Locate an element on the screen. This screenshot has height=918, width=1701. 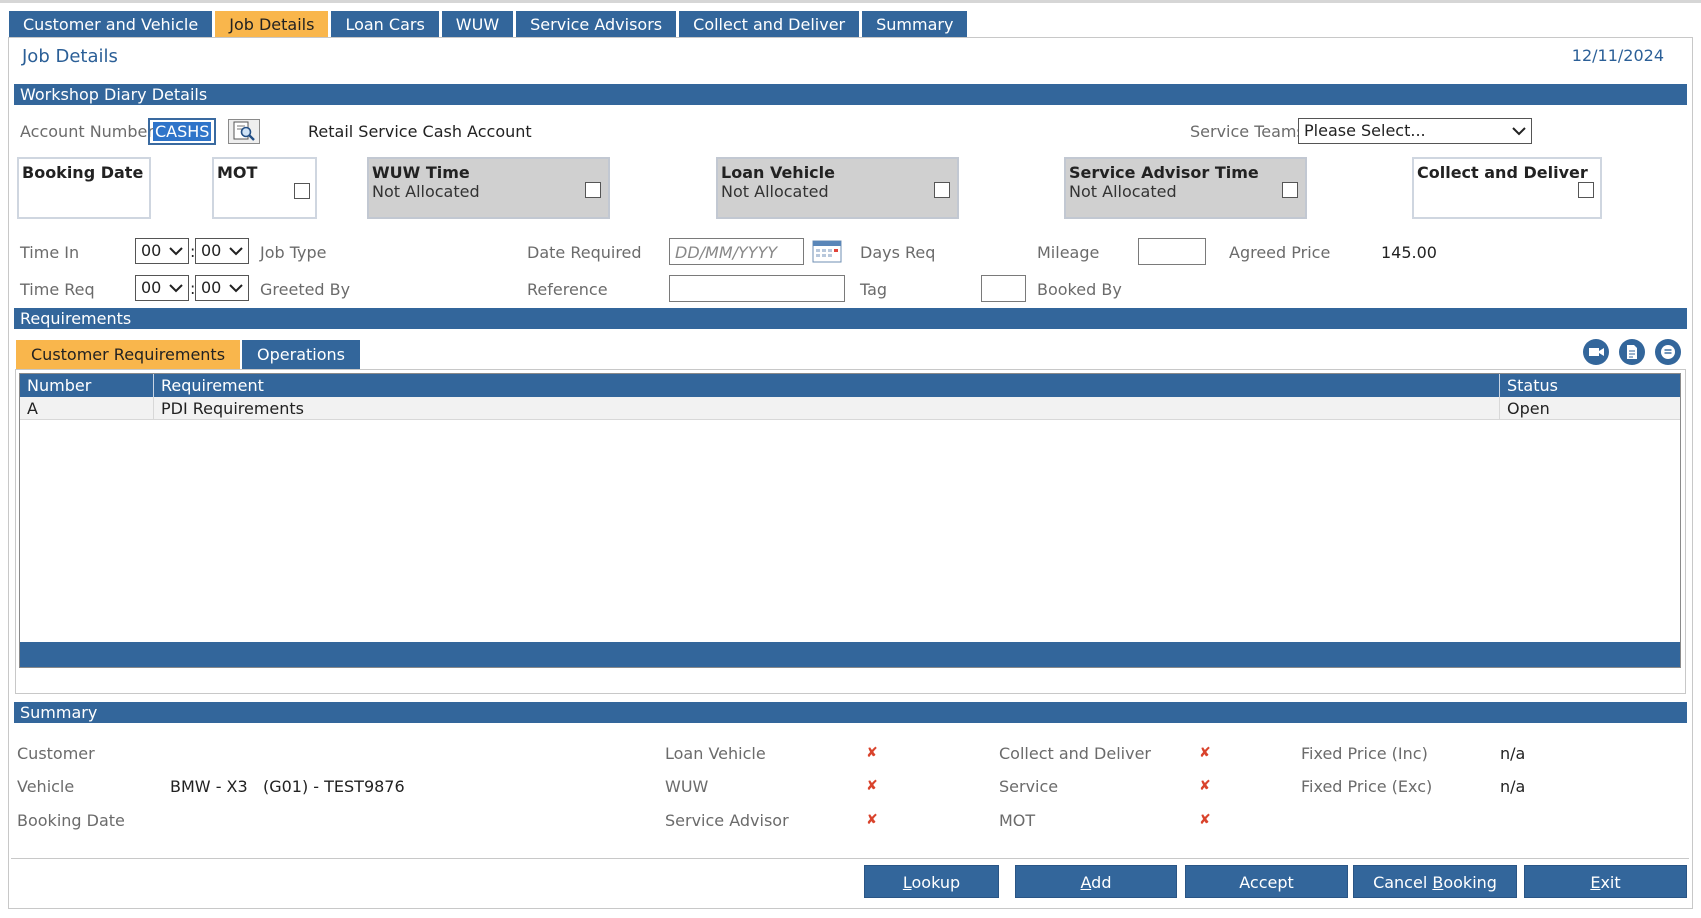
workshop-diary-header: Workshop Diary Details is located at coordinates (850, 94).